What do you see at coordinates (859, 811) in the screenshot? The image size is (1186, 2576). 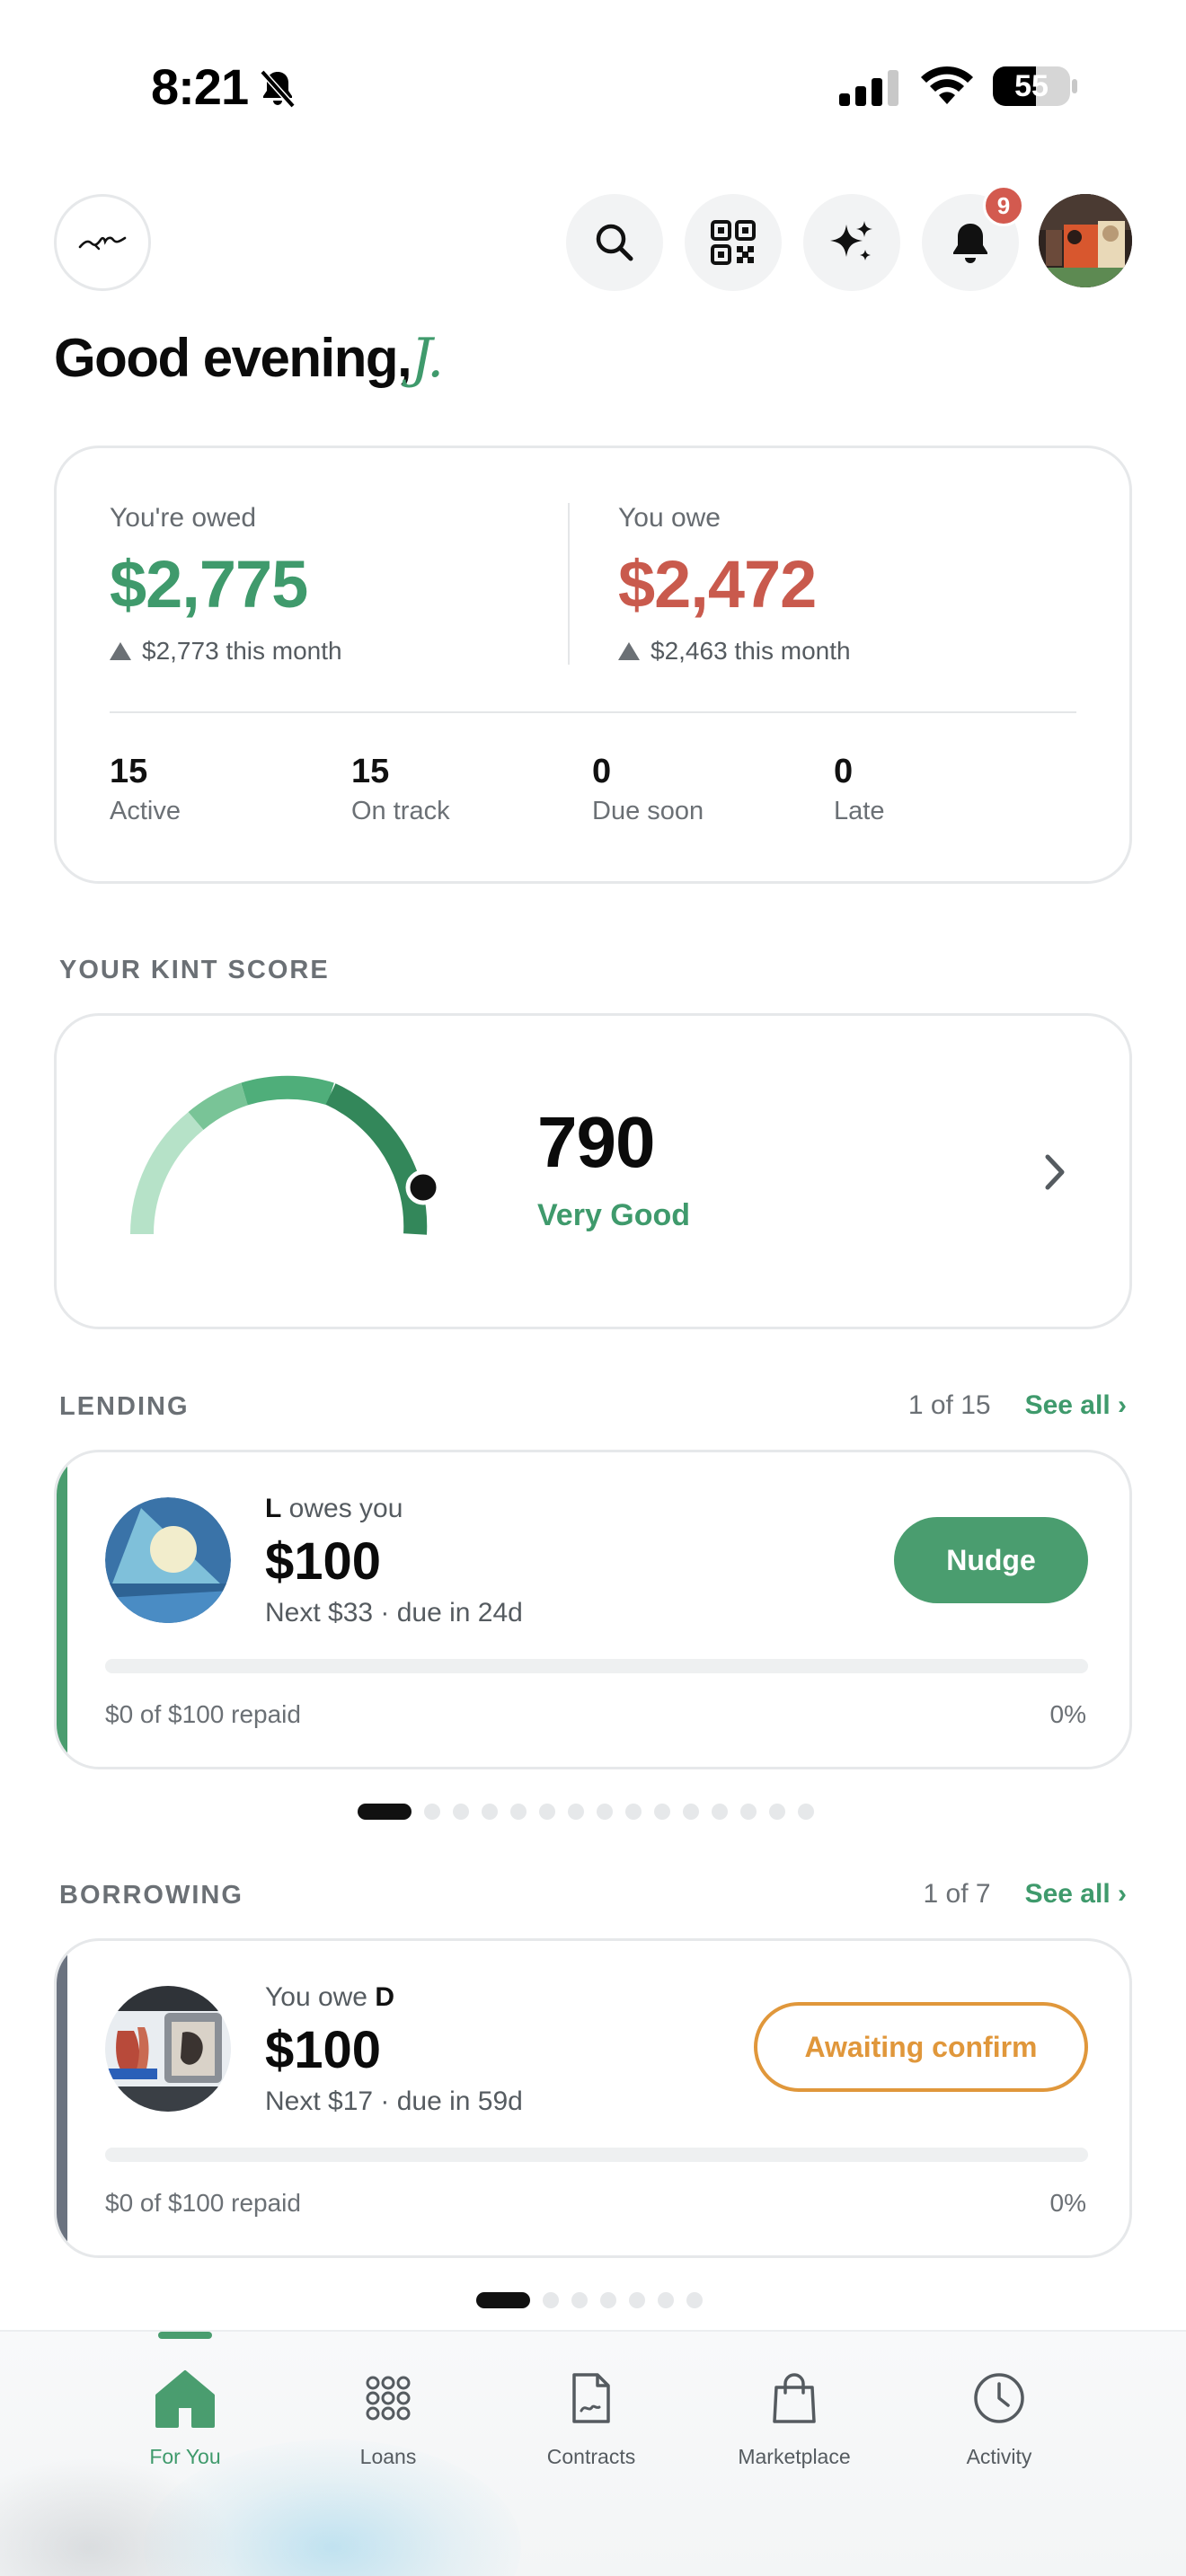 I see `stat-label: Late` at bounding box center [859, 811].